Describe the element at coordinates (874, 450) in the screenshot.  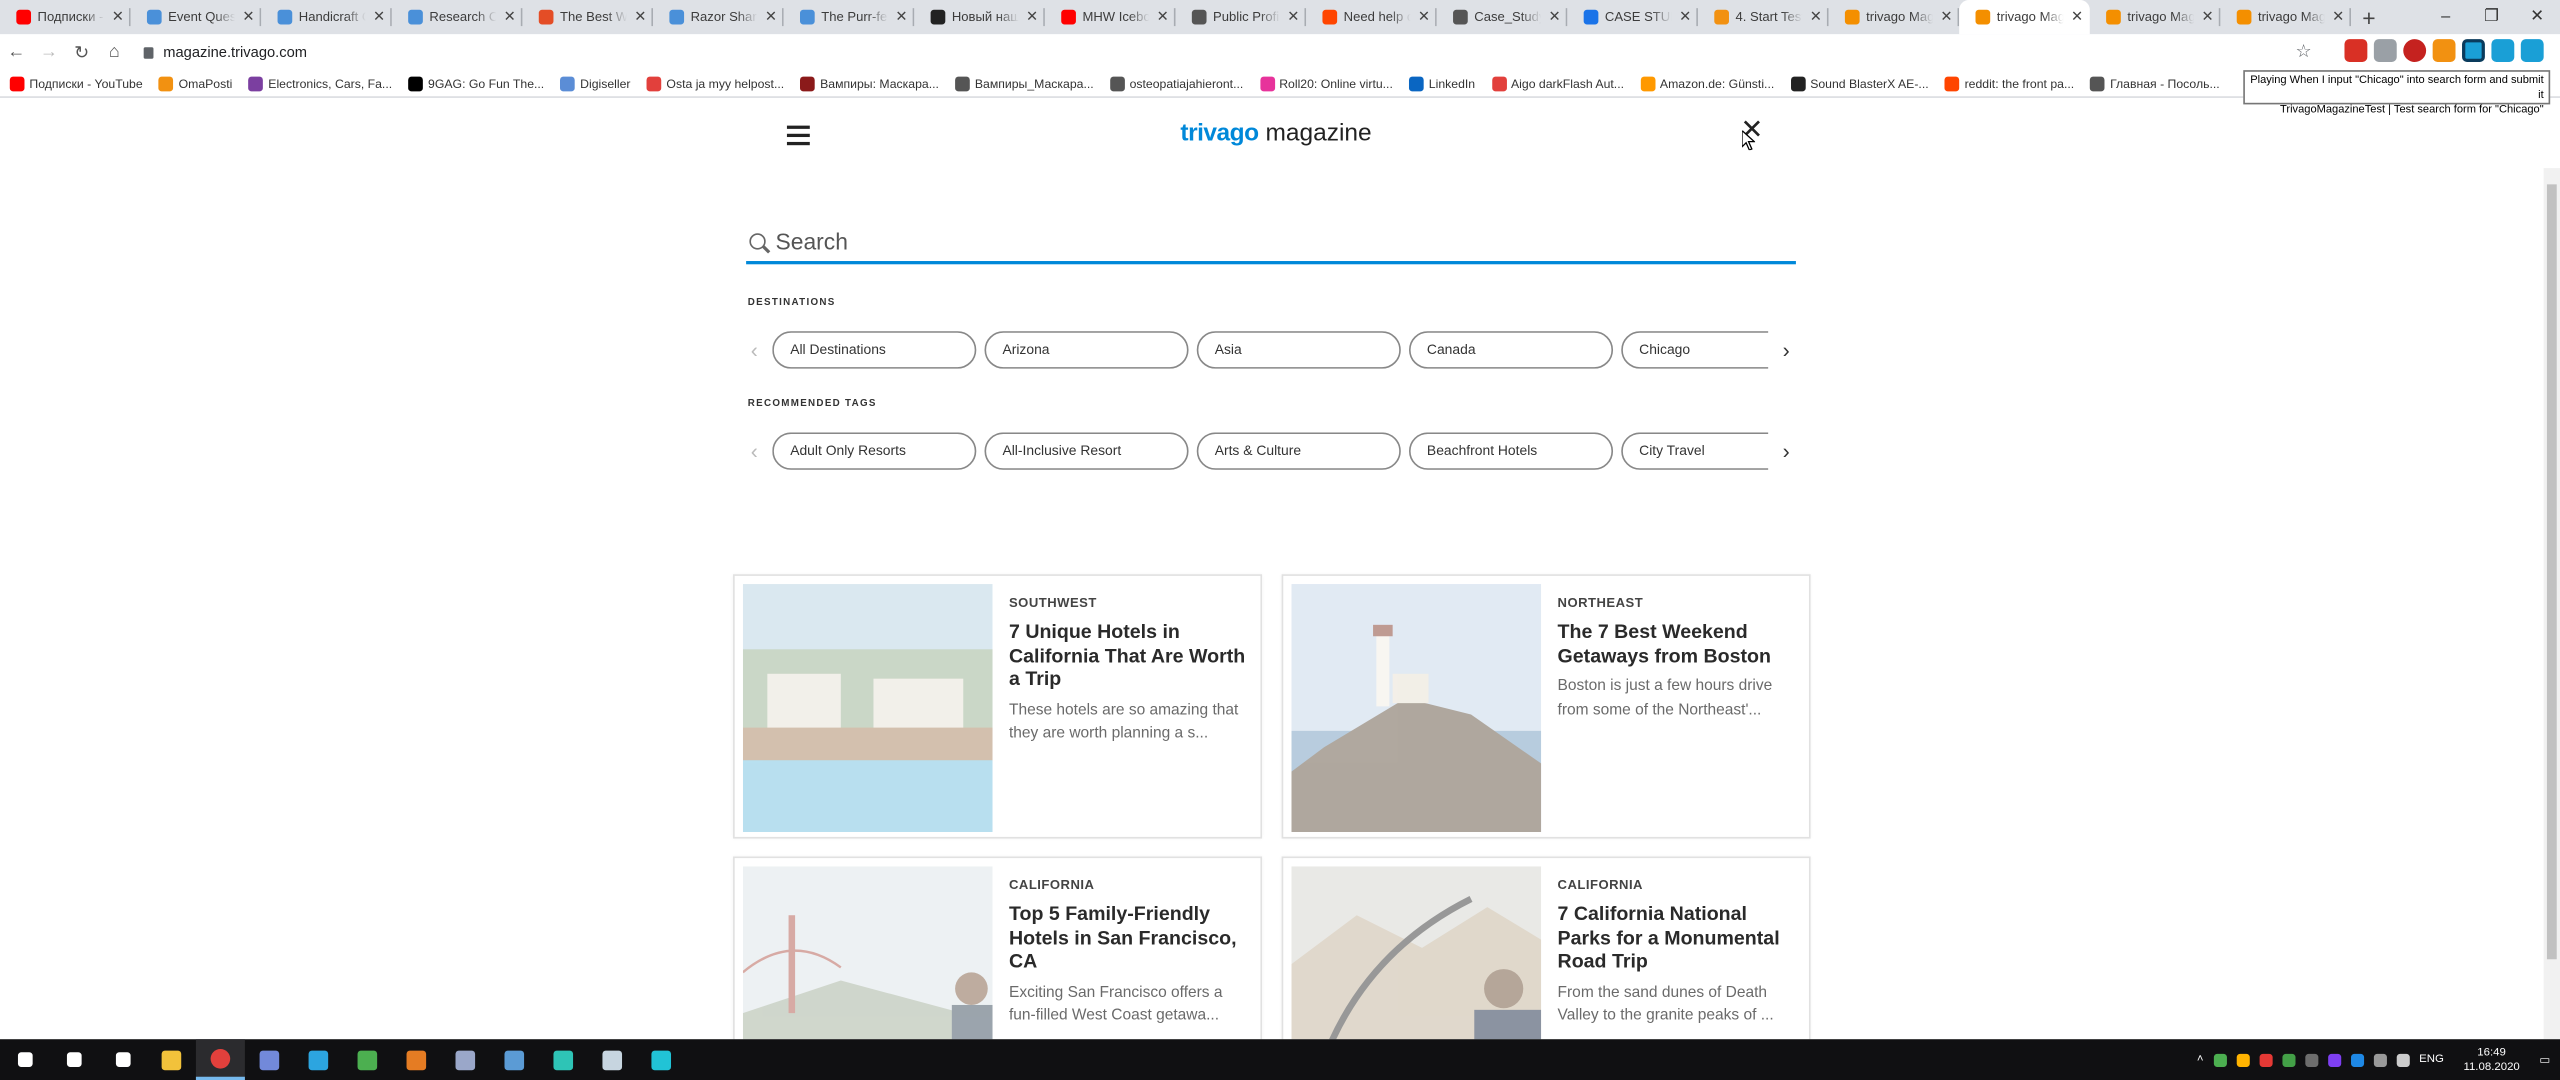
I see `tag-chip: Adult Only Resorts` at that location.